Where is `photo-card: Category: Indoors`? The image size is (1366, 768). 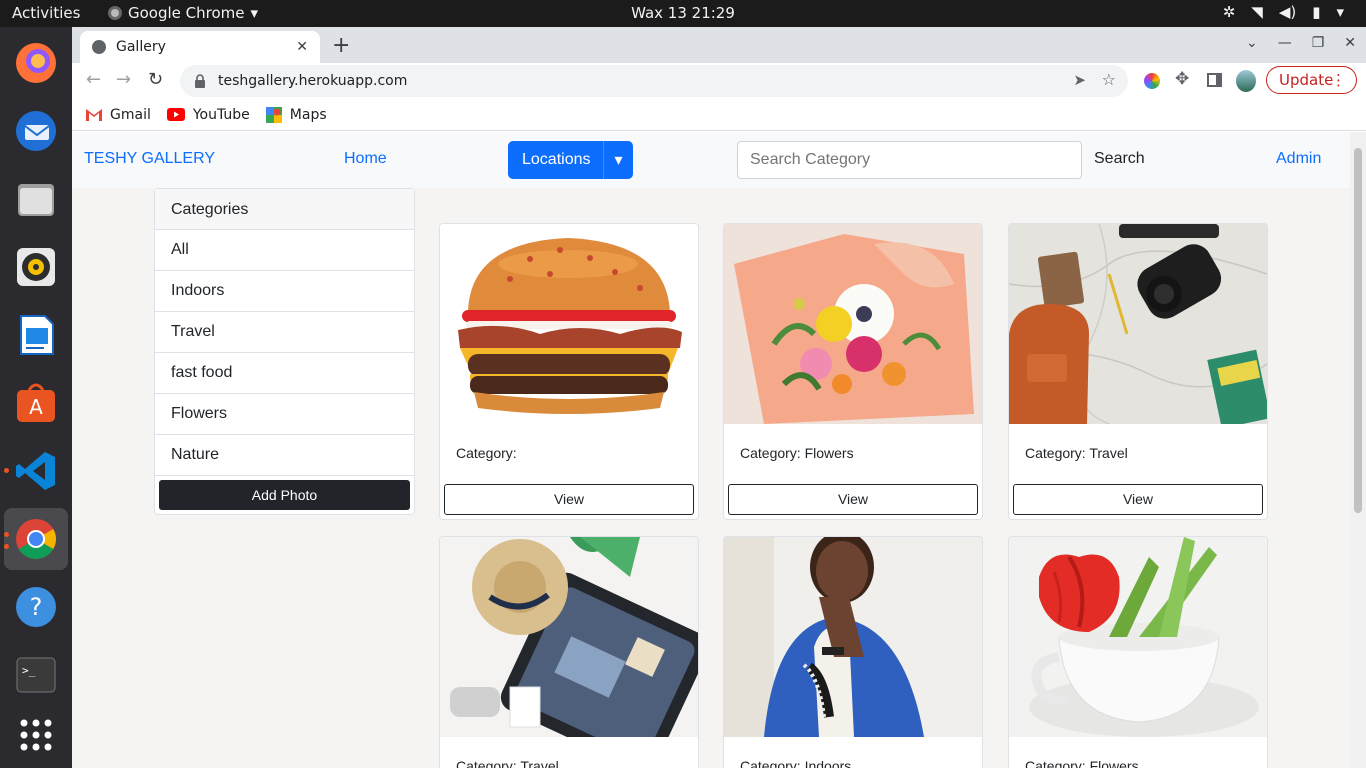
photo-card: Category: Indoors is located at coordinates (853, 652).